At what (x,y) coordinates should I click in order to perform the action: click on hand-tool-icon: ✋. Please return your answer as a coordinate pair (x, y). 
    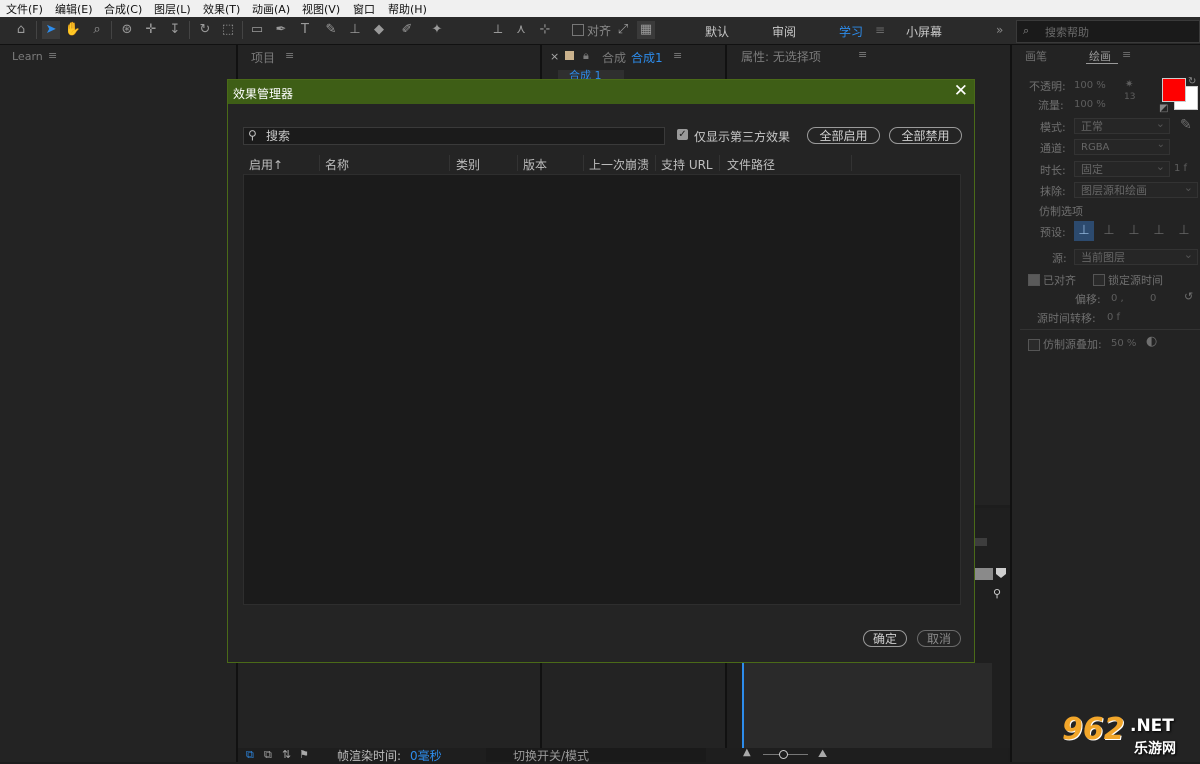
    Looking at the image, I should click on (73, 30).